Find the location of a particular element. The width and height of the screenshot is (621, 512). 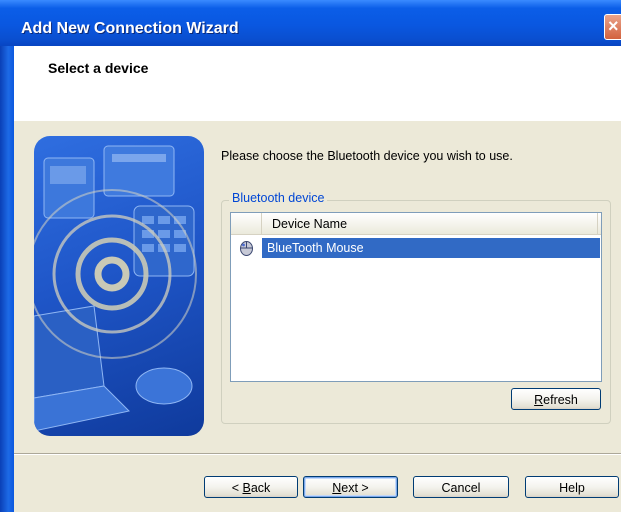

wizard-header: Select a device is located at coordinates (317, 83).